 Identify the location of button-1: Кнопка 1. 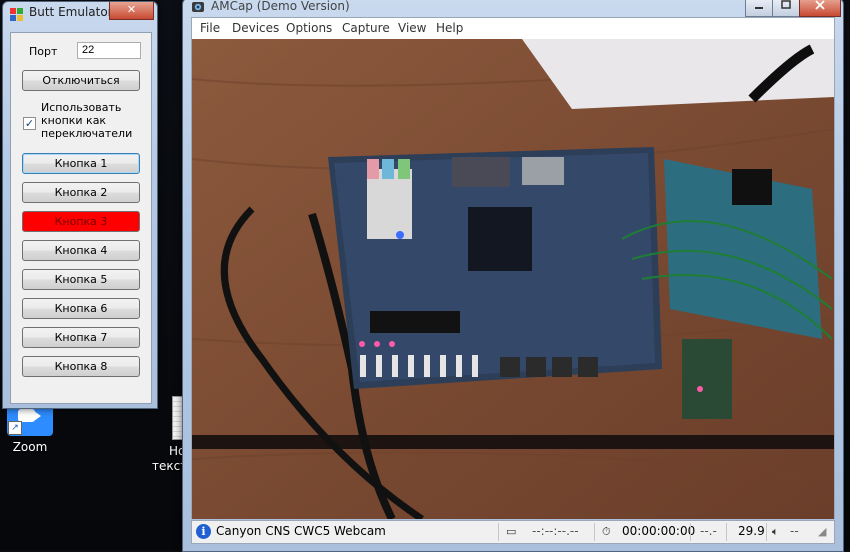
(81, 163).